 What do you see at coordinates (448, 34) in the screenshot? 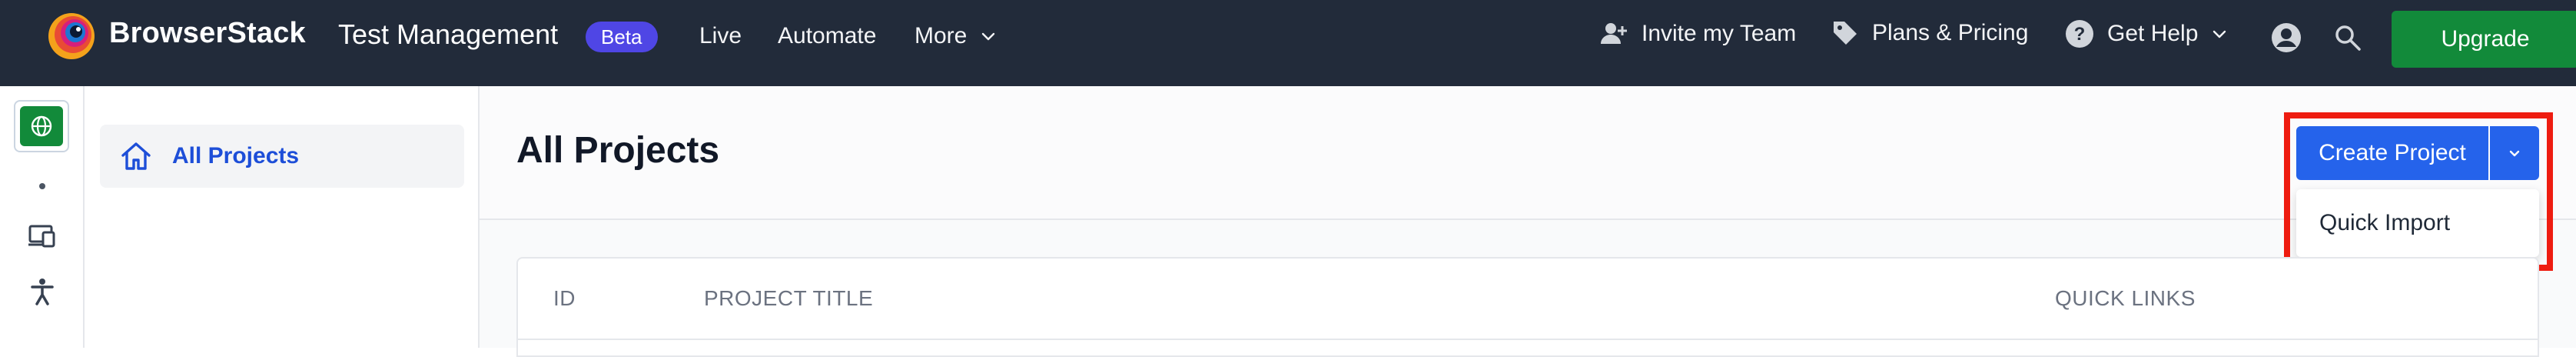
I see `product-name: Test Management` at bounding box center [448, 34].